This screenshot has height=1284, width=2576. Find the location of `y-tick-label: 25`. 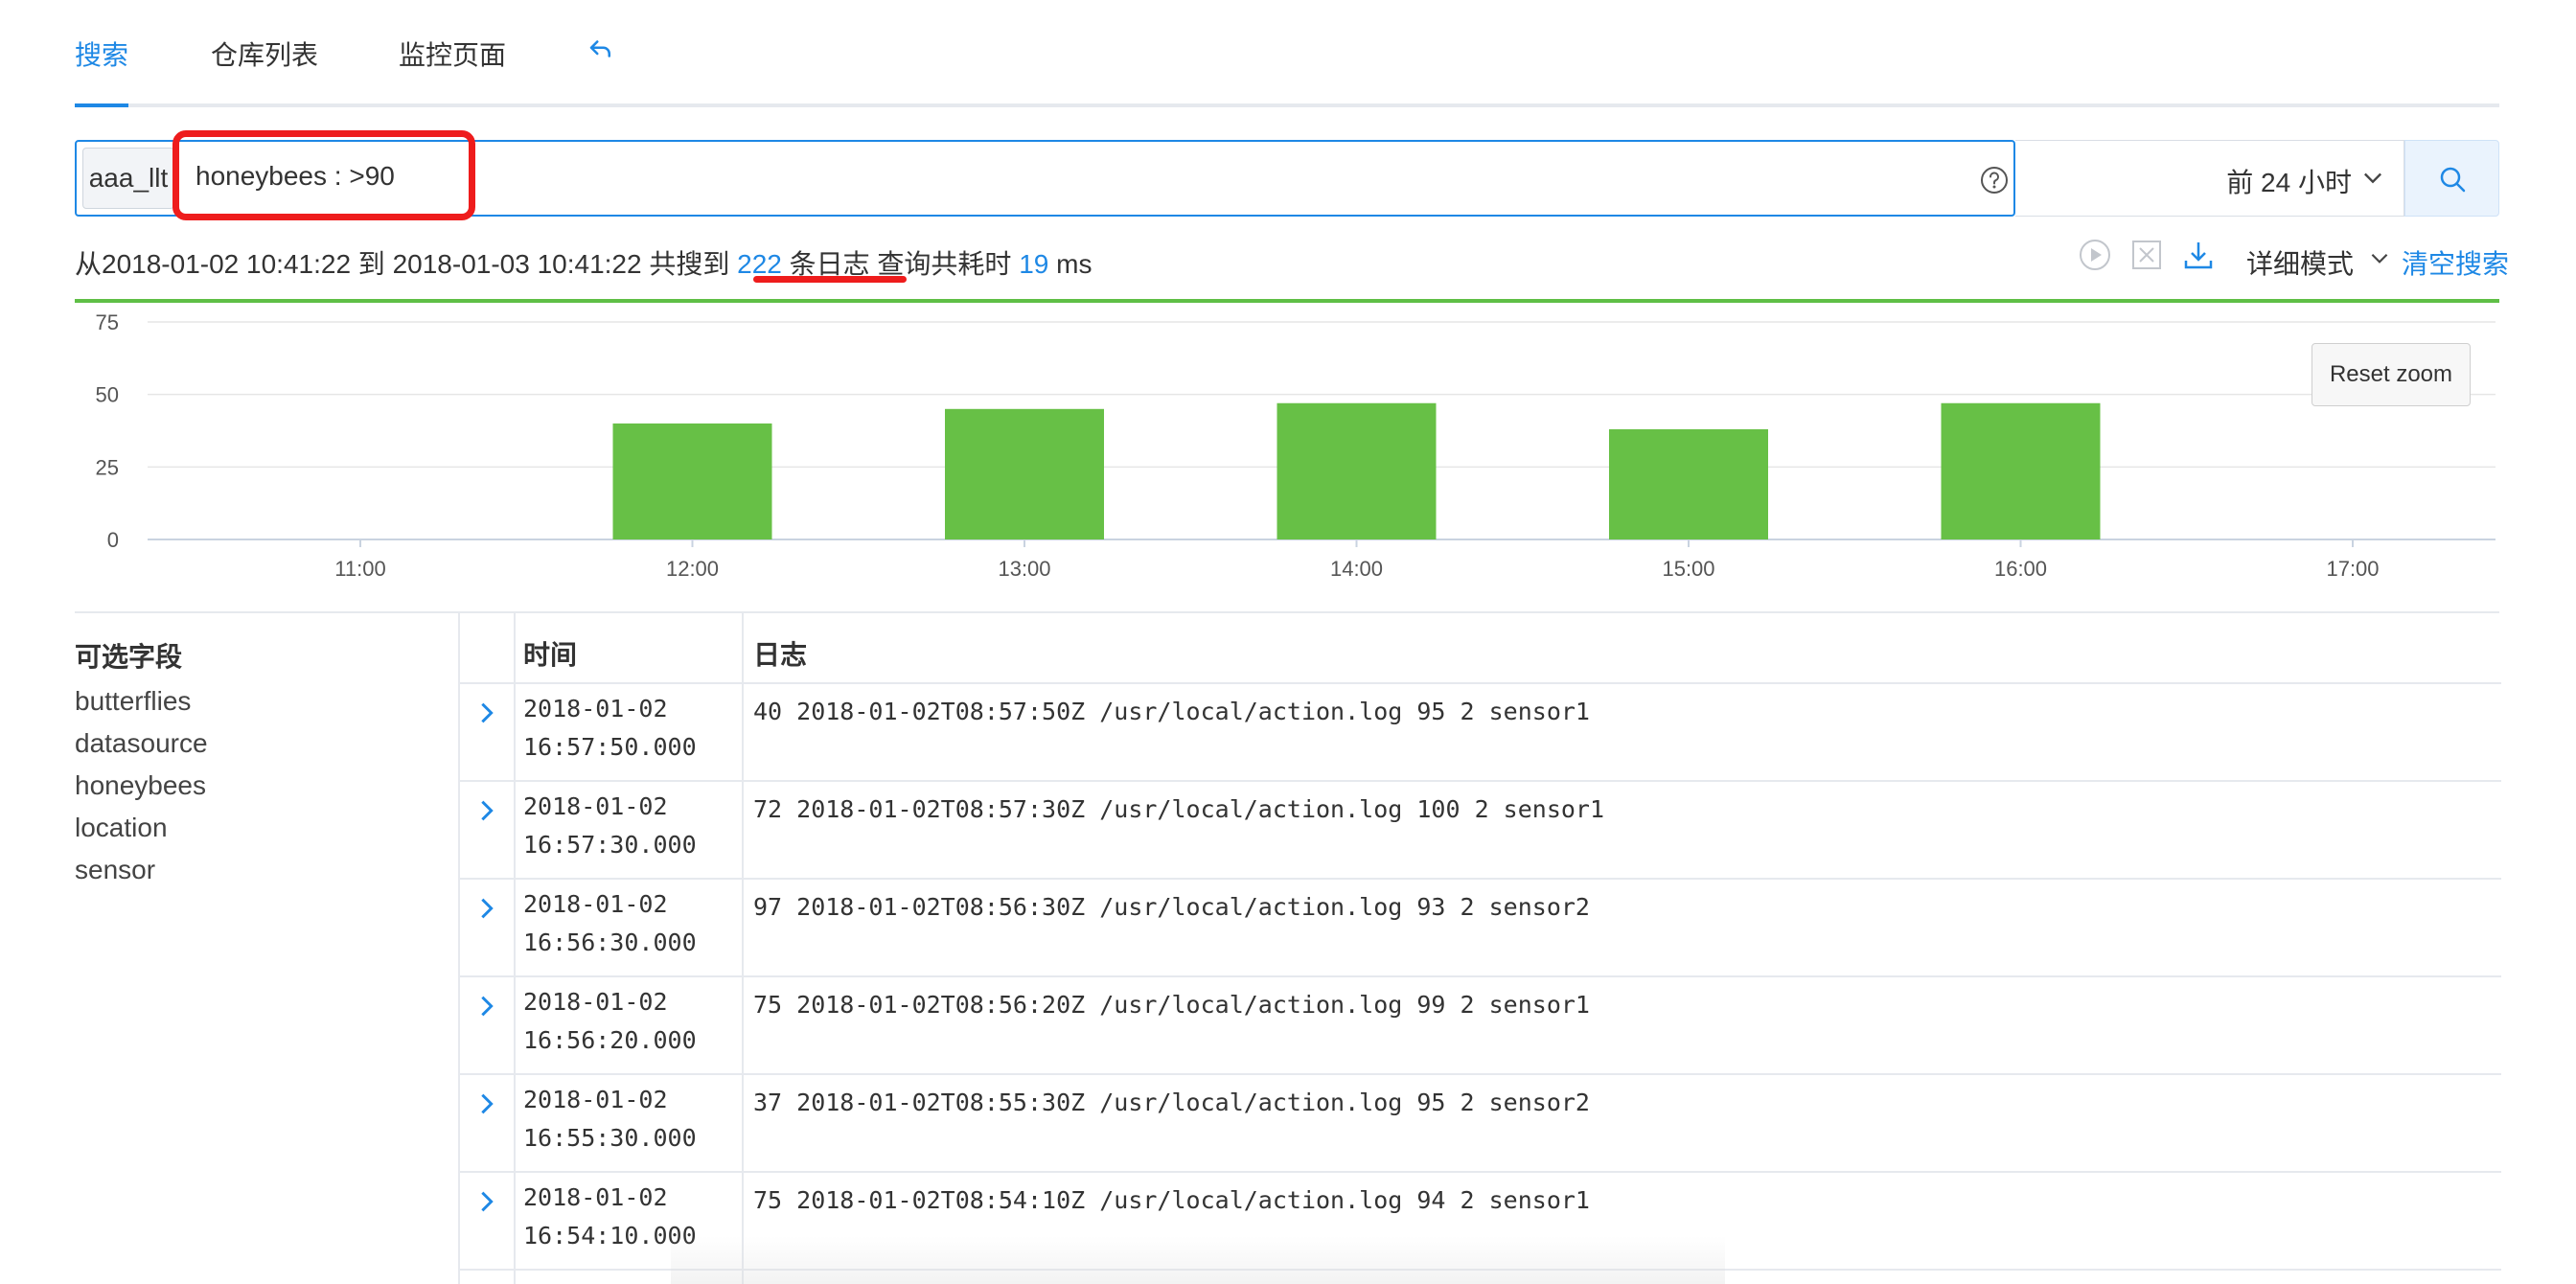

y-tick-label: 25 is located at coordinates (107, 467).